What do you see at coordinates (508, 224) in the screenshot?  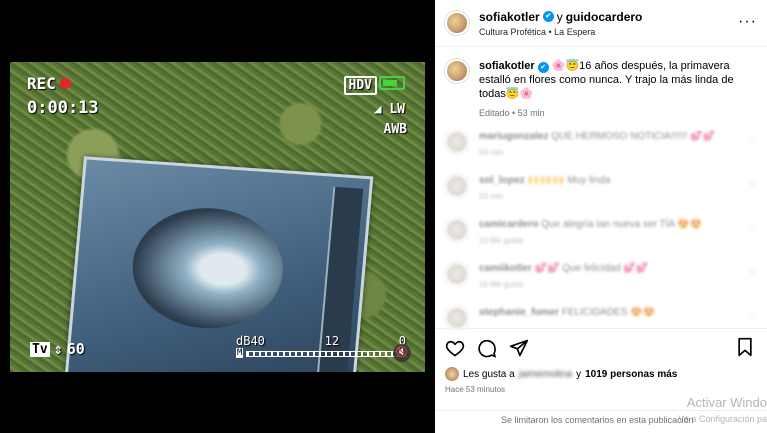 I see `comment-user: camicardero` at bounding box center [508, 224].